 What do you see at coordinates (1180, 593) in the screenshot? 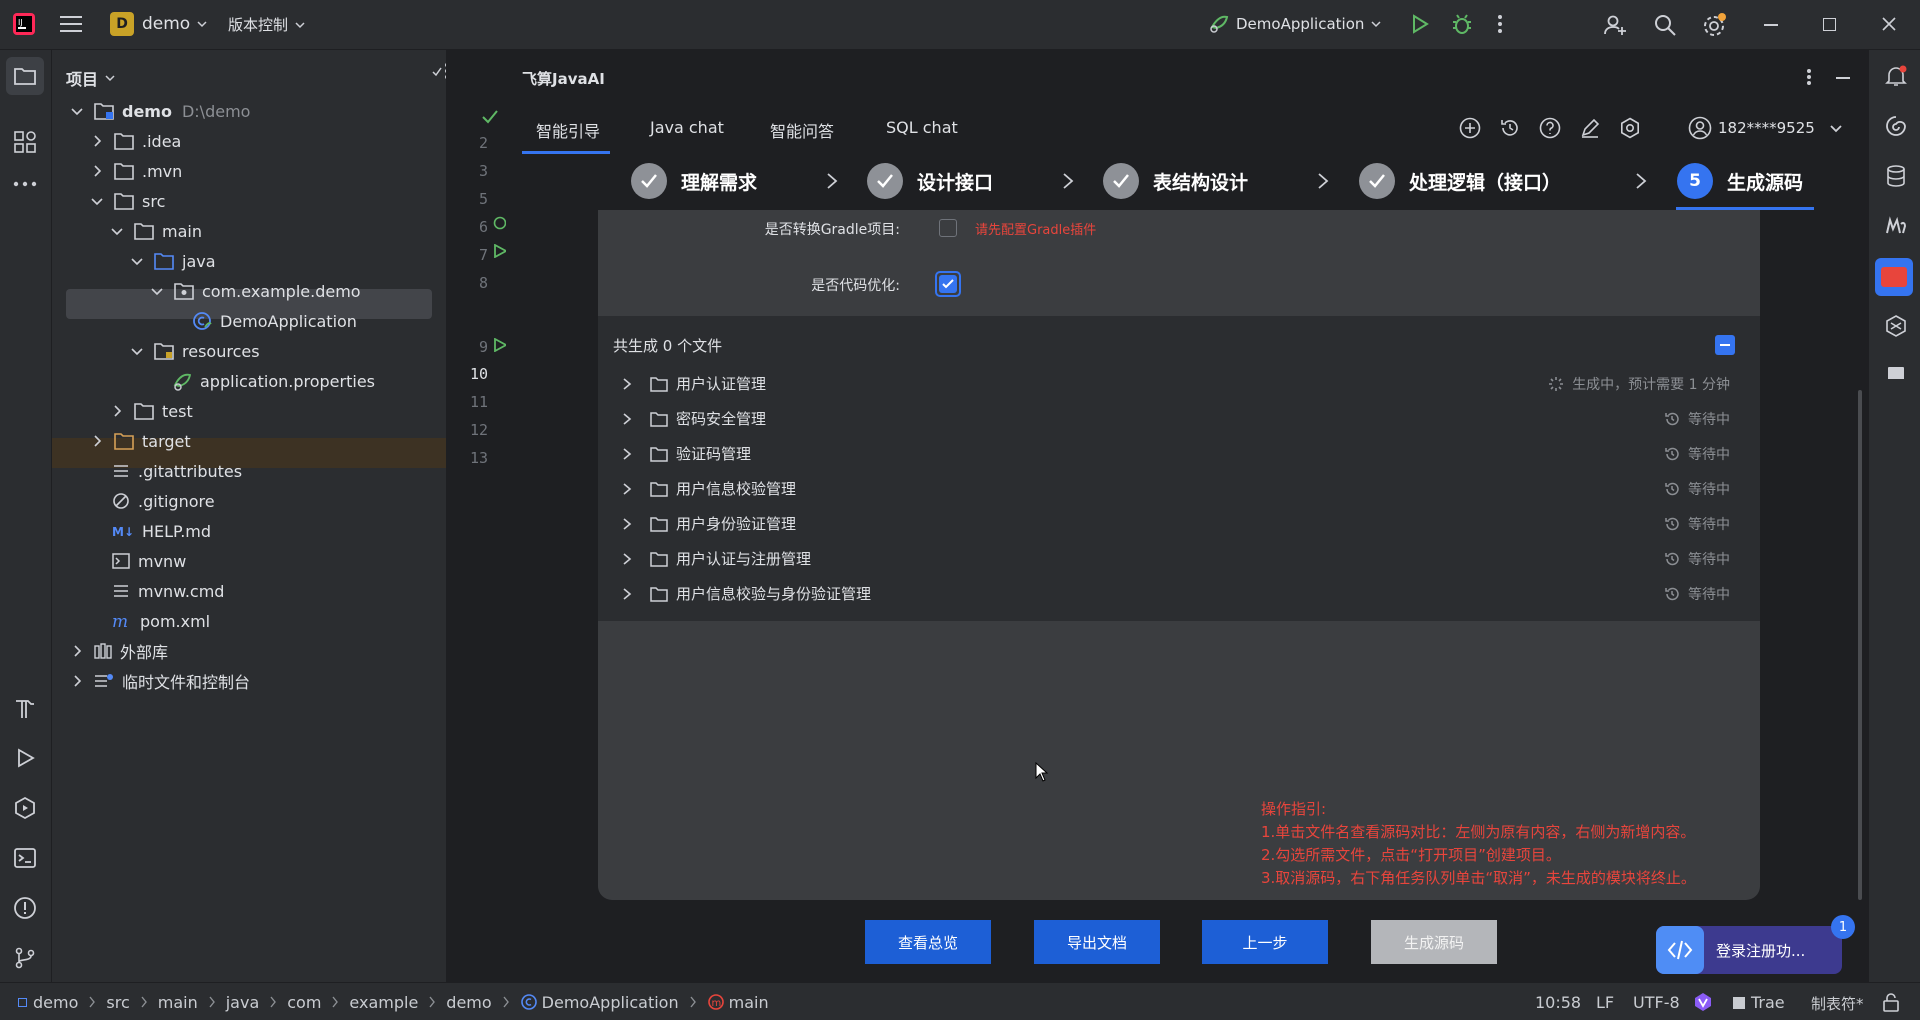
I see `module-row: 用户信息校验与身份验证管理 等待中` at bounding box center [1180, 593].